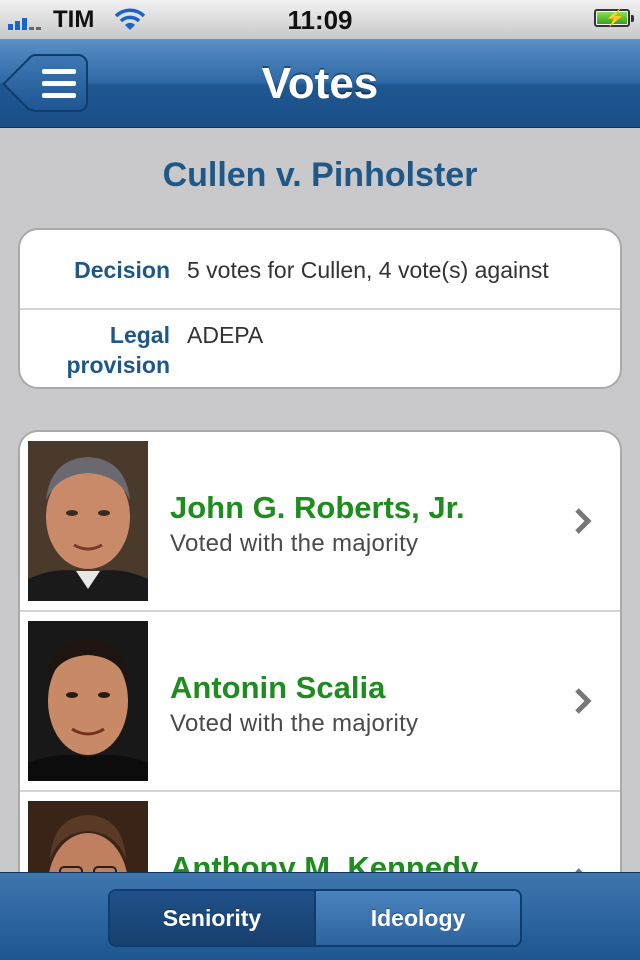 The height and width of the screenshot is (960, 640). I want to click on bottom-toolbar: Seniority Ideology, so click(320, 916).